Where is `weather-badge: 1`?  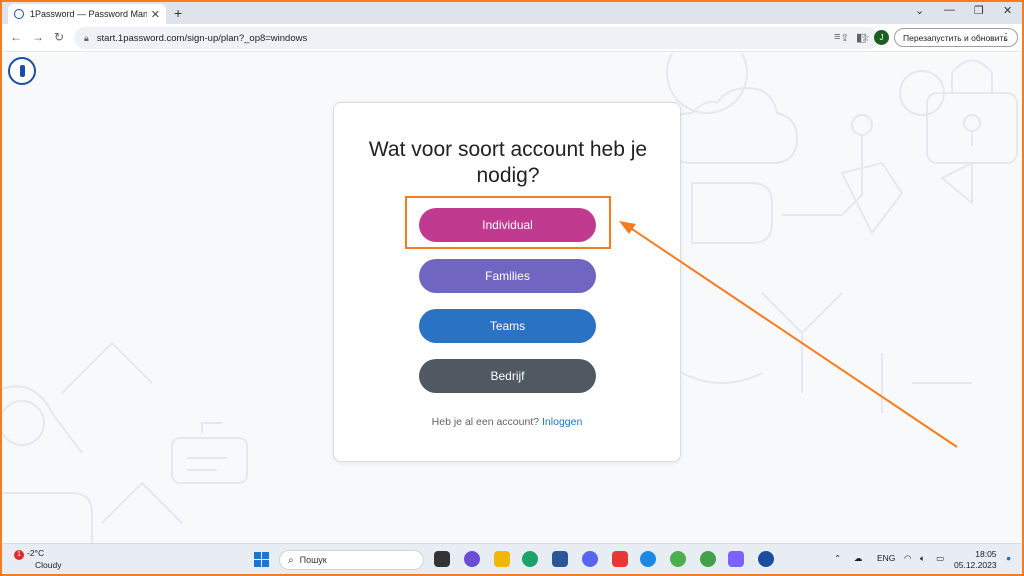 weather-badge: 1 is located at coordinates (19, 555).